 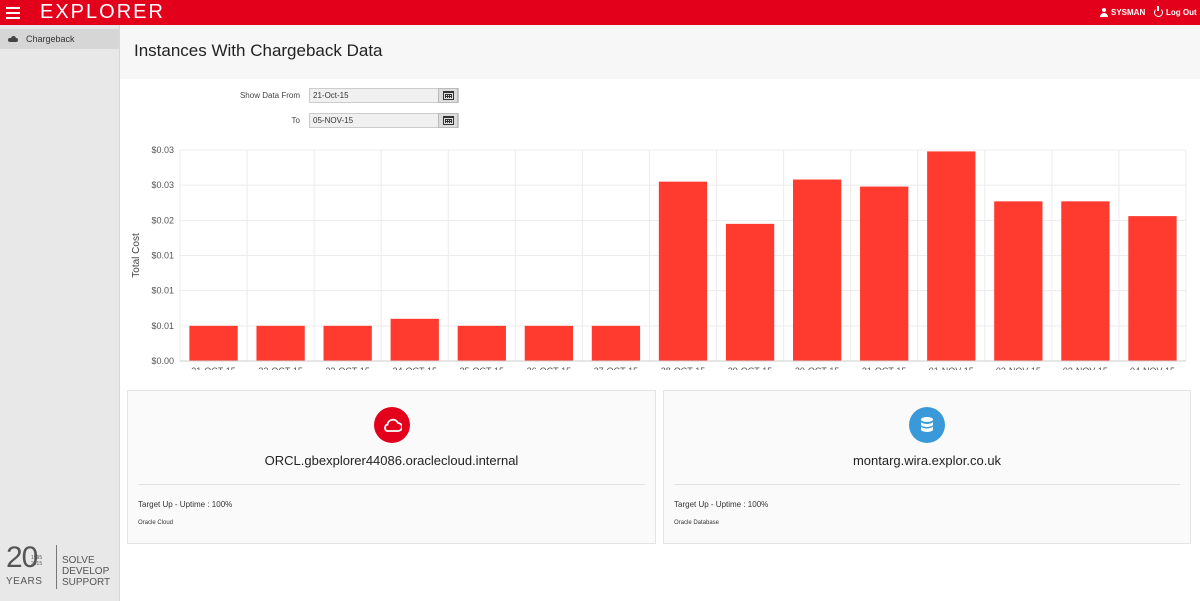 I want to click on x-tick-label: 04-NOV-15, so click(x=1152, y=368).